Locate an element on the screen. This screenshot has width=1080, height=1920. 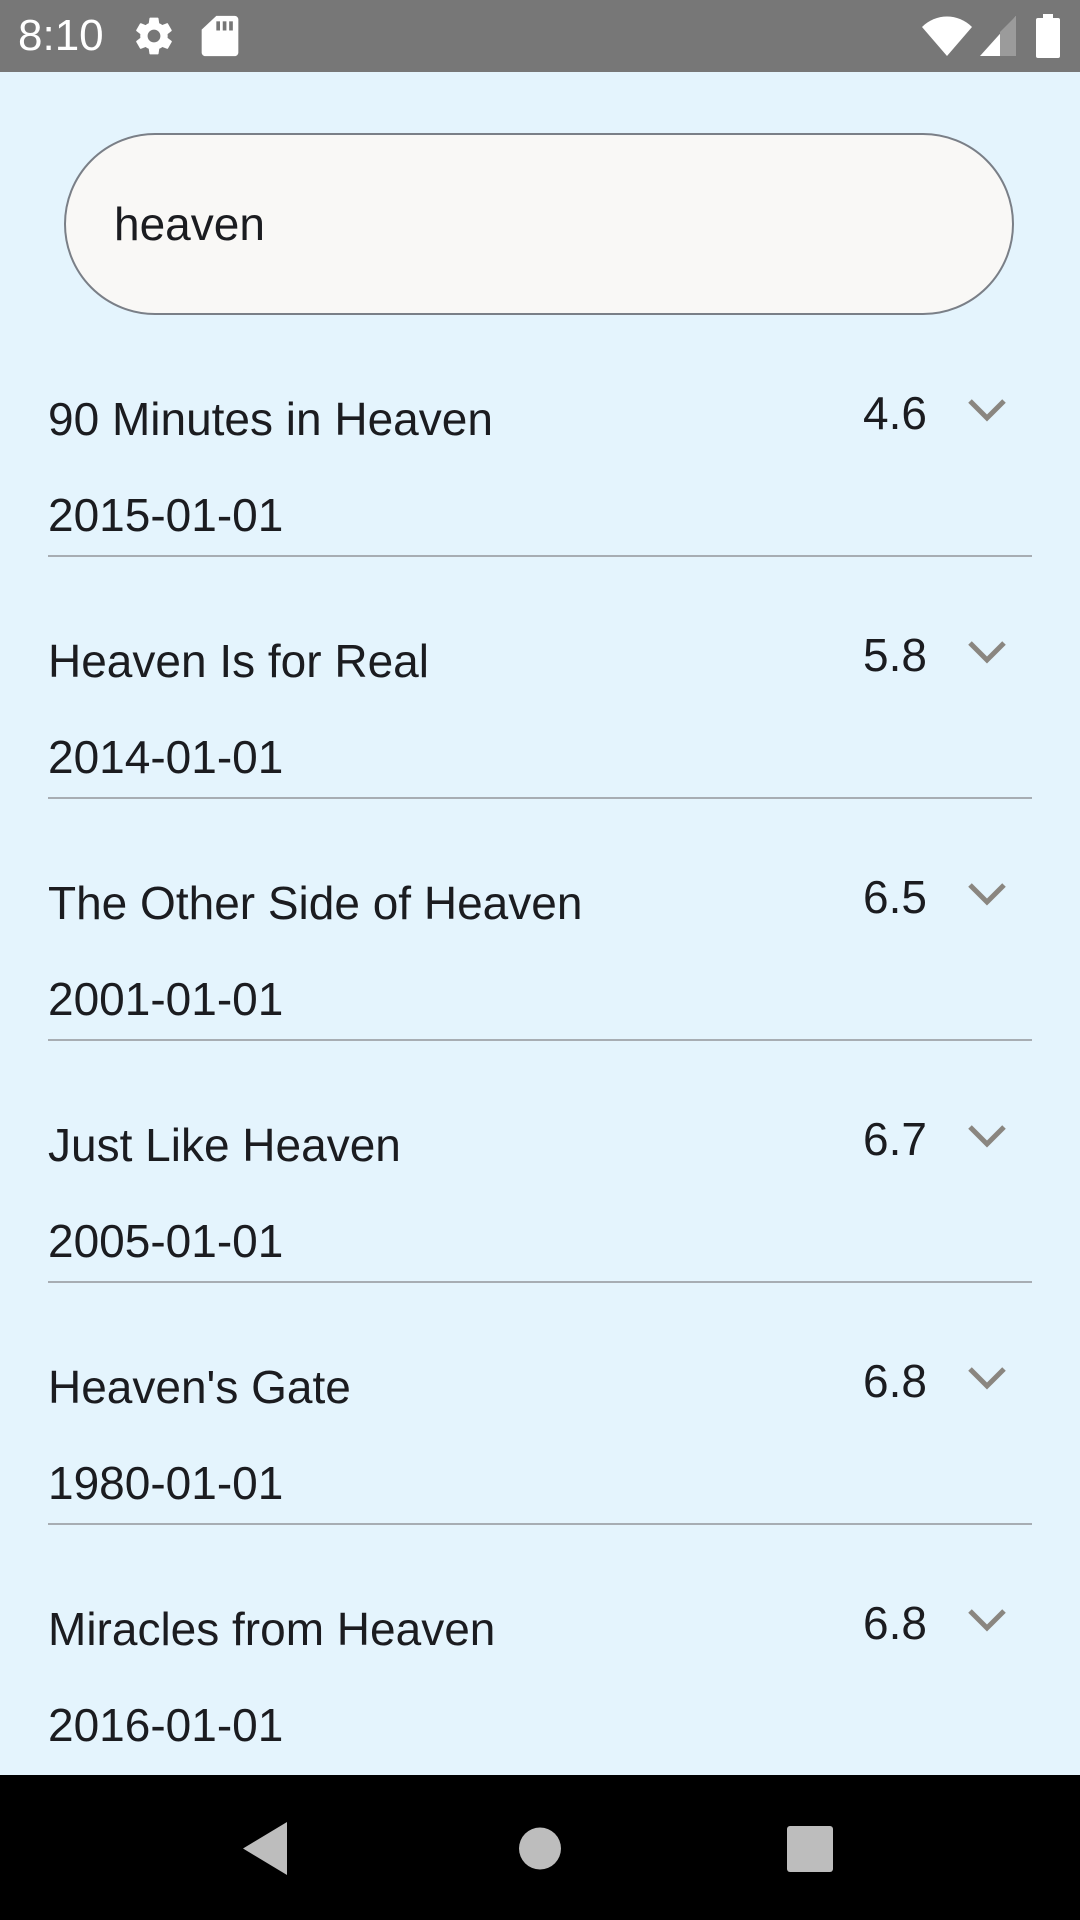
movie-title: Heaven's Gate is located at coordinates (199, 1387).